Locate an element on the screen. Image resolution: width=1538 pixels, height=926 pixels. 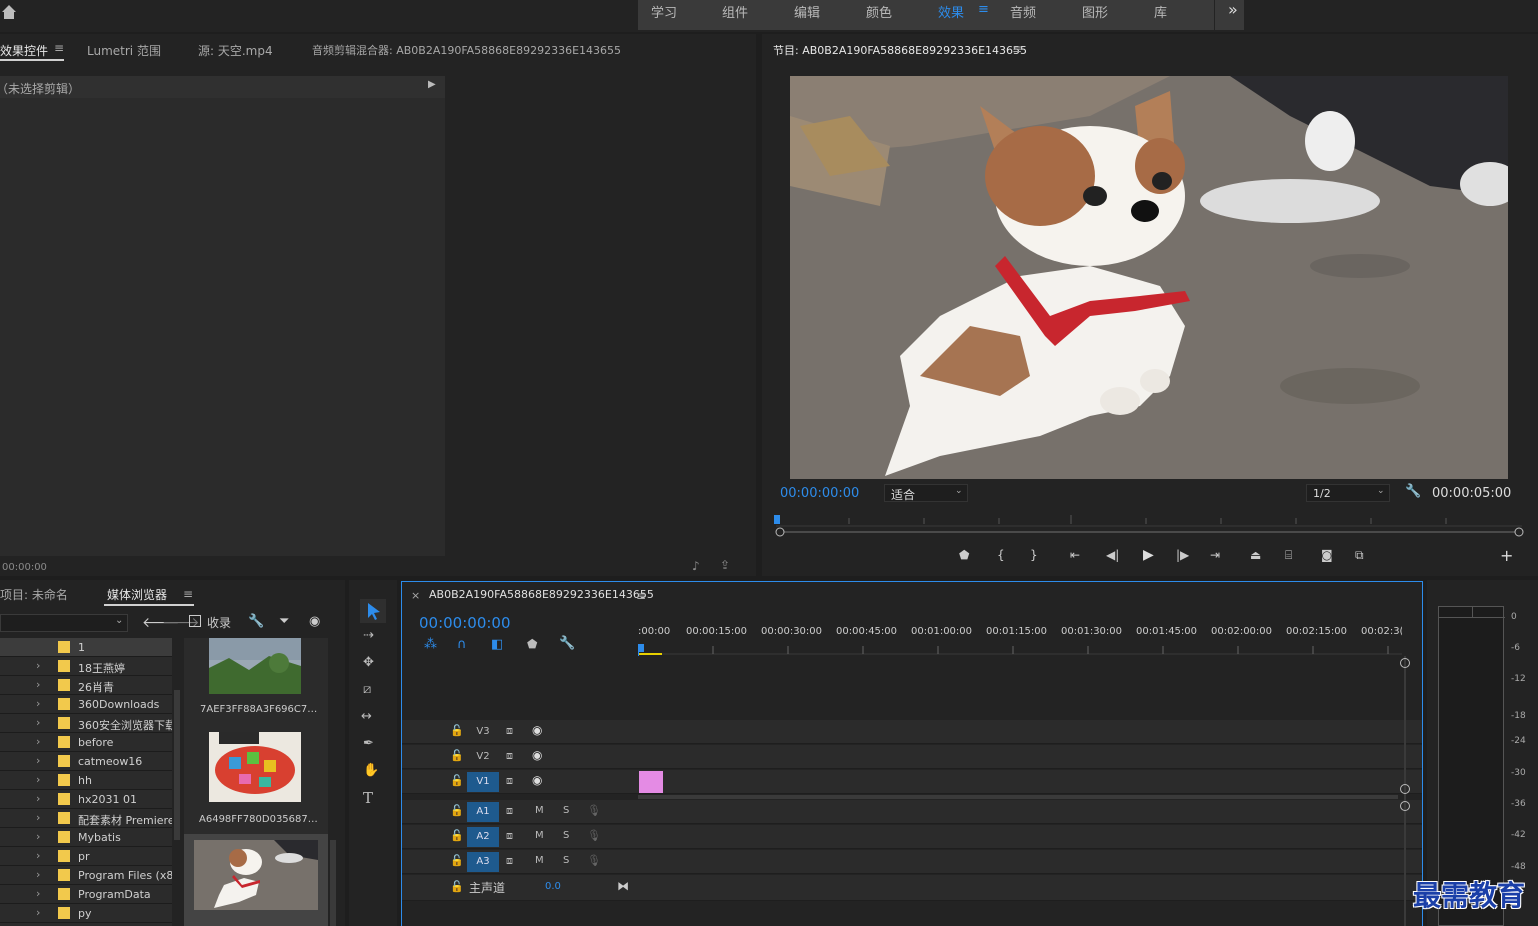
track-label-v2: V2 is located at coordinates (483, 757).